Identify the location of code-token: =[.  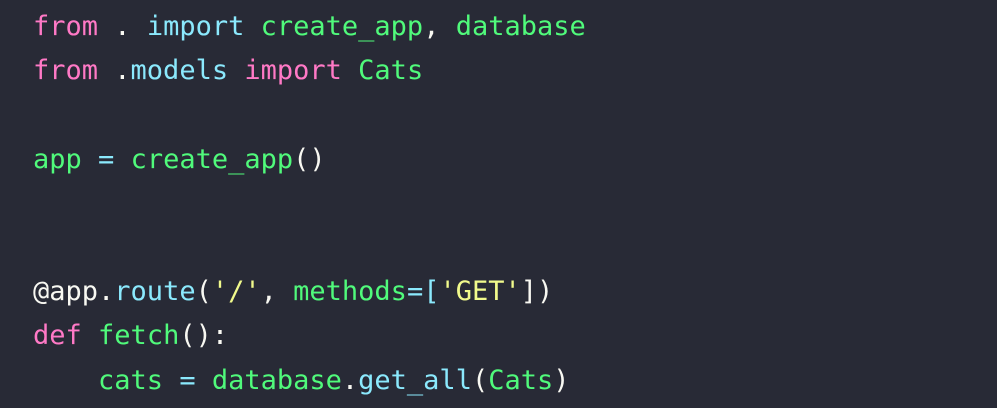
(423, 292).